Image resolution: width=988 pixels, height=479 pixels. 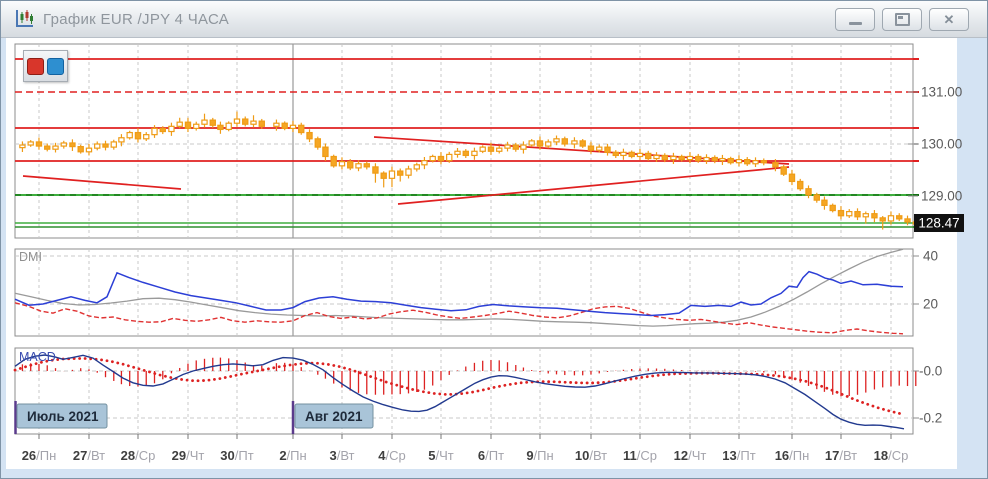 I want to click on date-tick-label: 5/Чт, so click(x=441, y=455).